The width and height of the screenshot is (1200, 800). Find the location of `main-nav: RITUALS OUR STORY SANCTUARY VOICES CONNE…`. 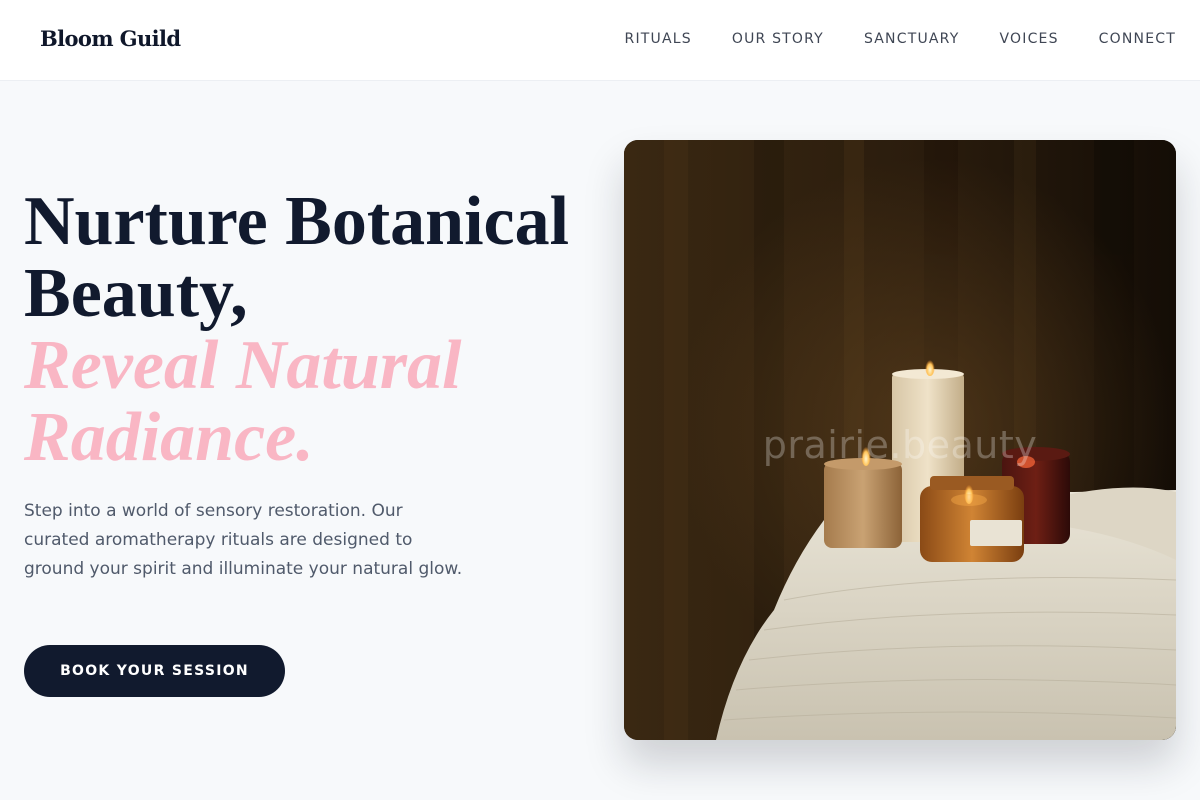

main-nav: RITUALS OUR STORY SANCTUARY VOICES CONNE… is located at coordinates (900, 39).